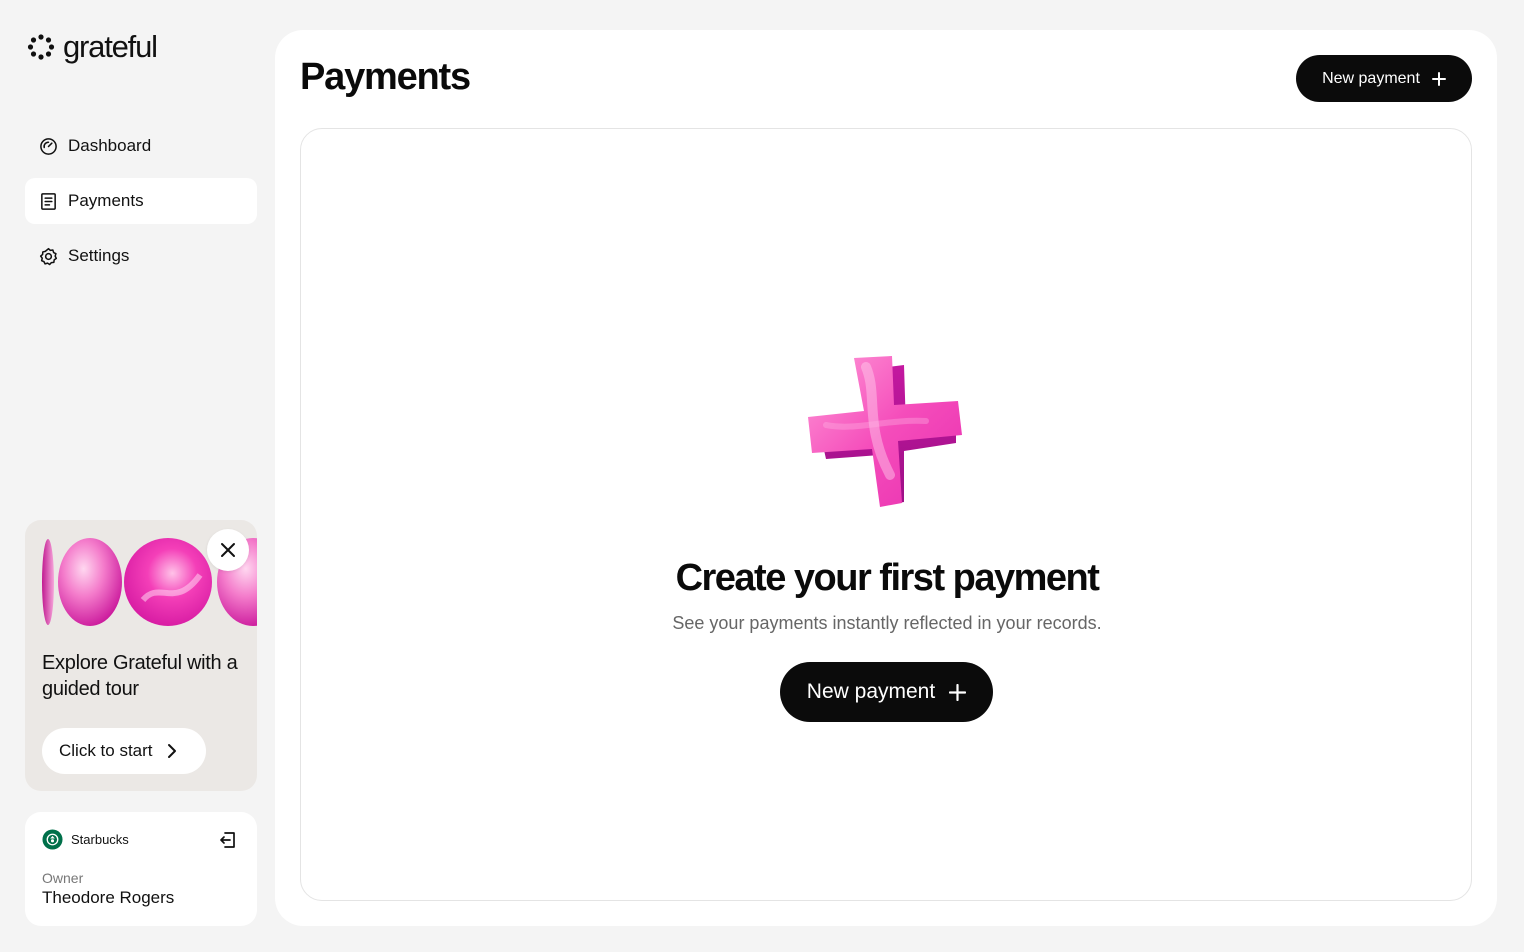 The height and width of the screenshot is (952, 1524). What do you see at coordinates (871, 691) in the screenshot?
I see `empty-state-new-payment-label: New payment` at bounding box center [871, 691].